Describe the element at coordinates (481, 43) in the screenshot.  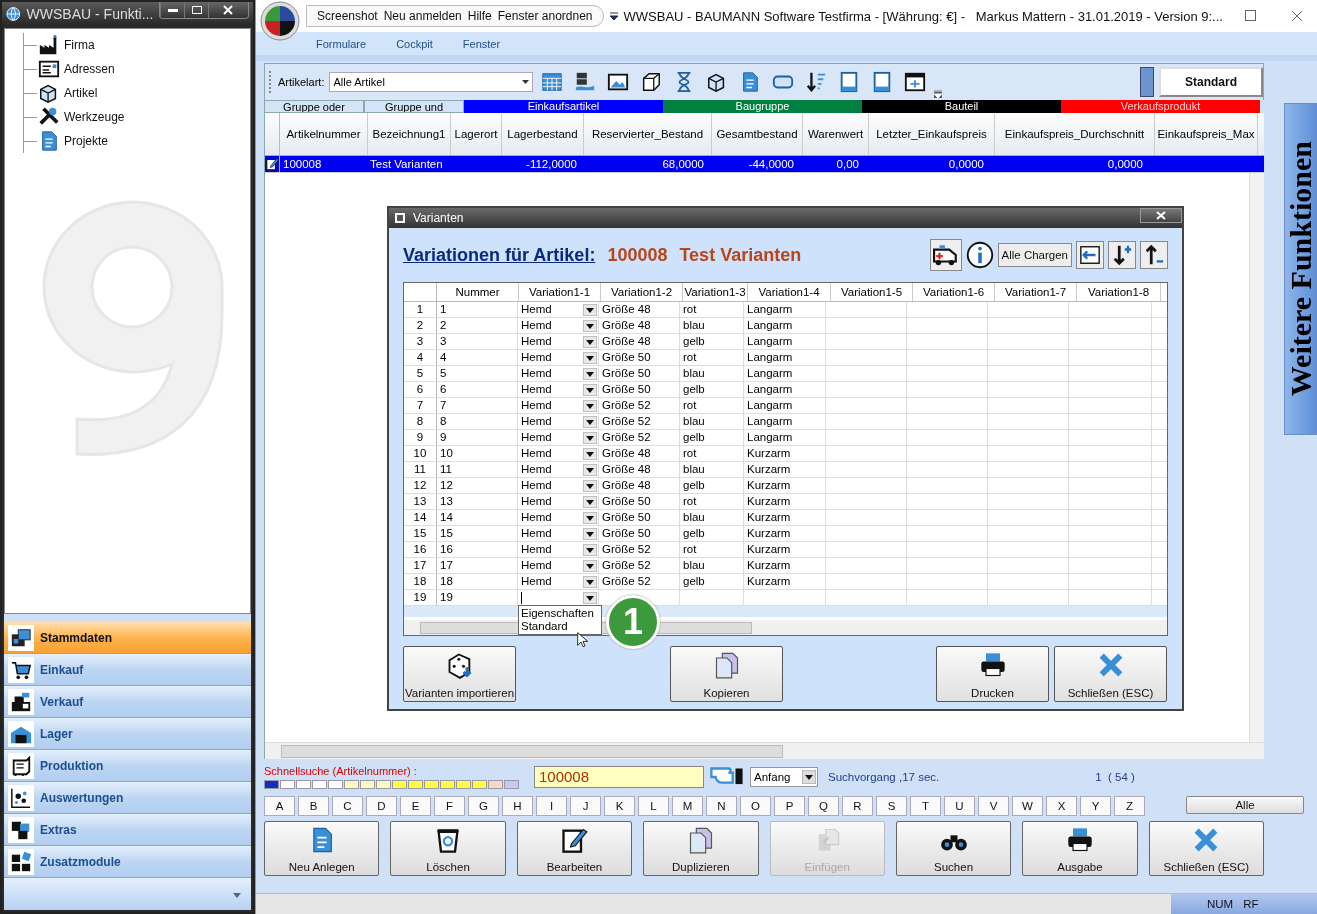
I see `menu-item: Fenster` at that location.